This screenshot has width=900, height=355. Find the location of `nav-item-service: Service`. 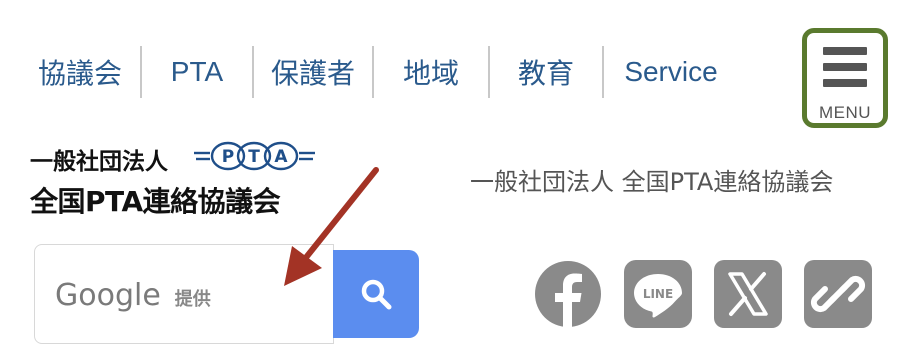

nav-item-service: Service is located at coordinates (671, 72).